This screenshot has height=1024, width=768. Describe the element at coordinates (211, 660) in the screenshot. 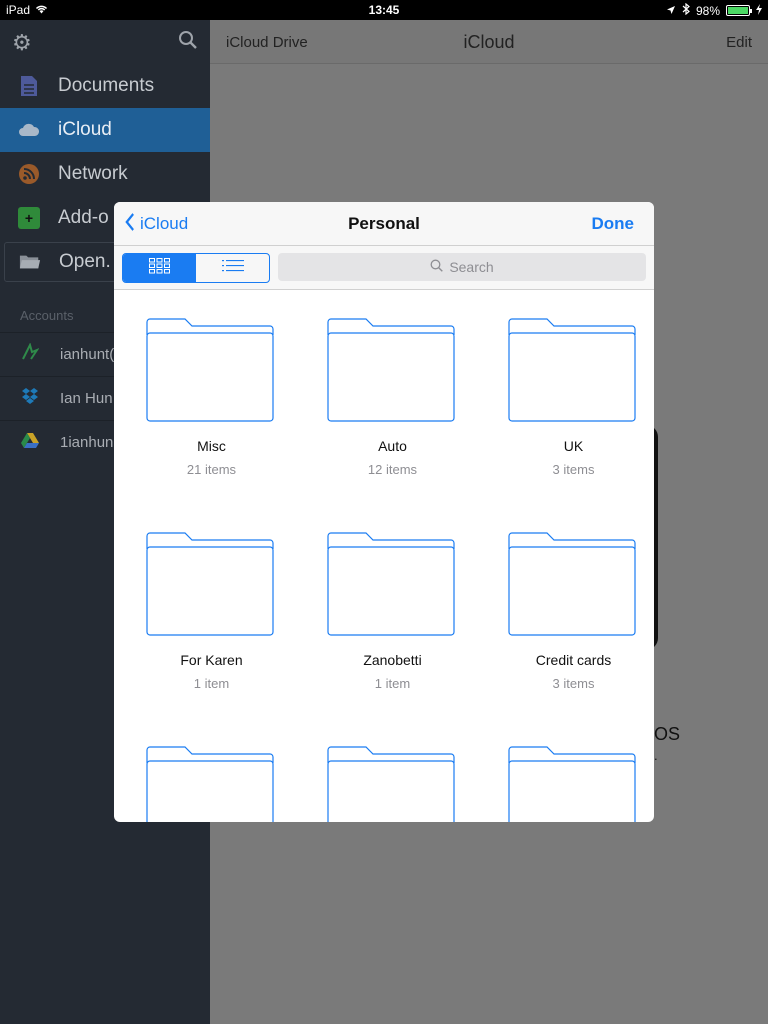

I see `folder-name: For Karen` at that location.